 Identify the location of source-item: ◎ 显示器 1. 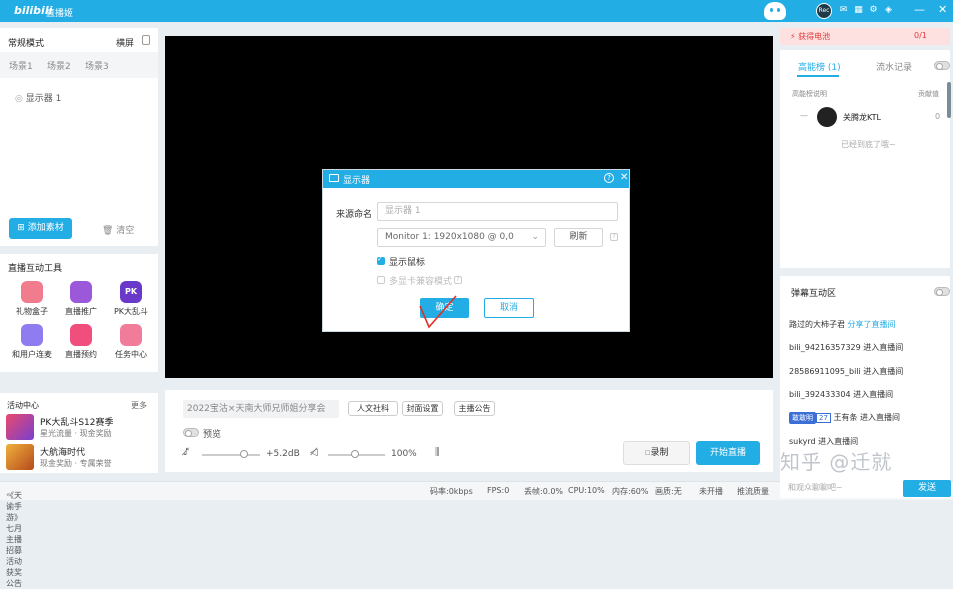
(38, 97).